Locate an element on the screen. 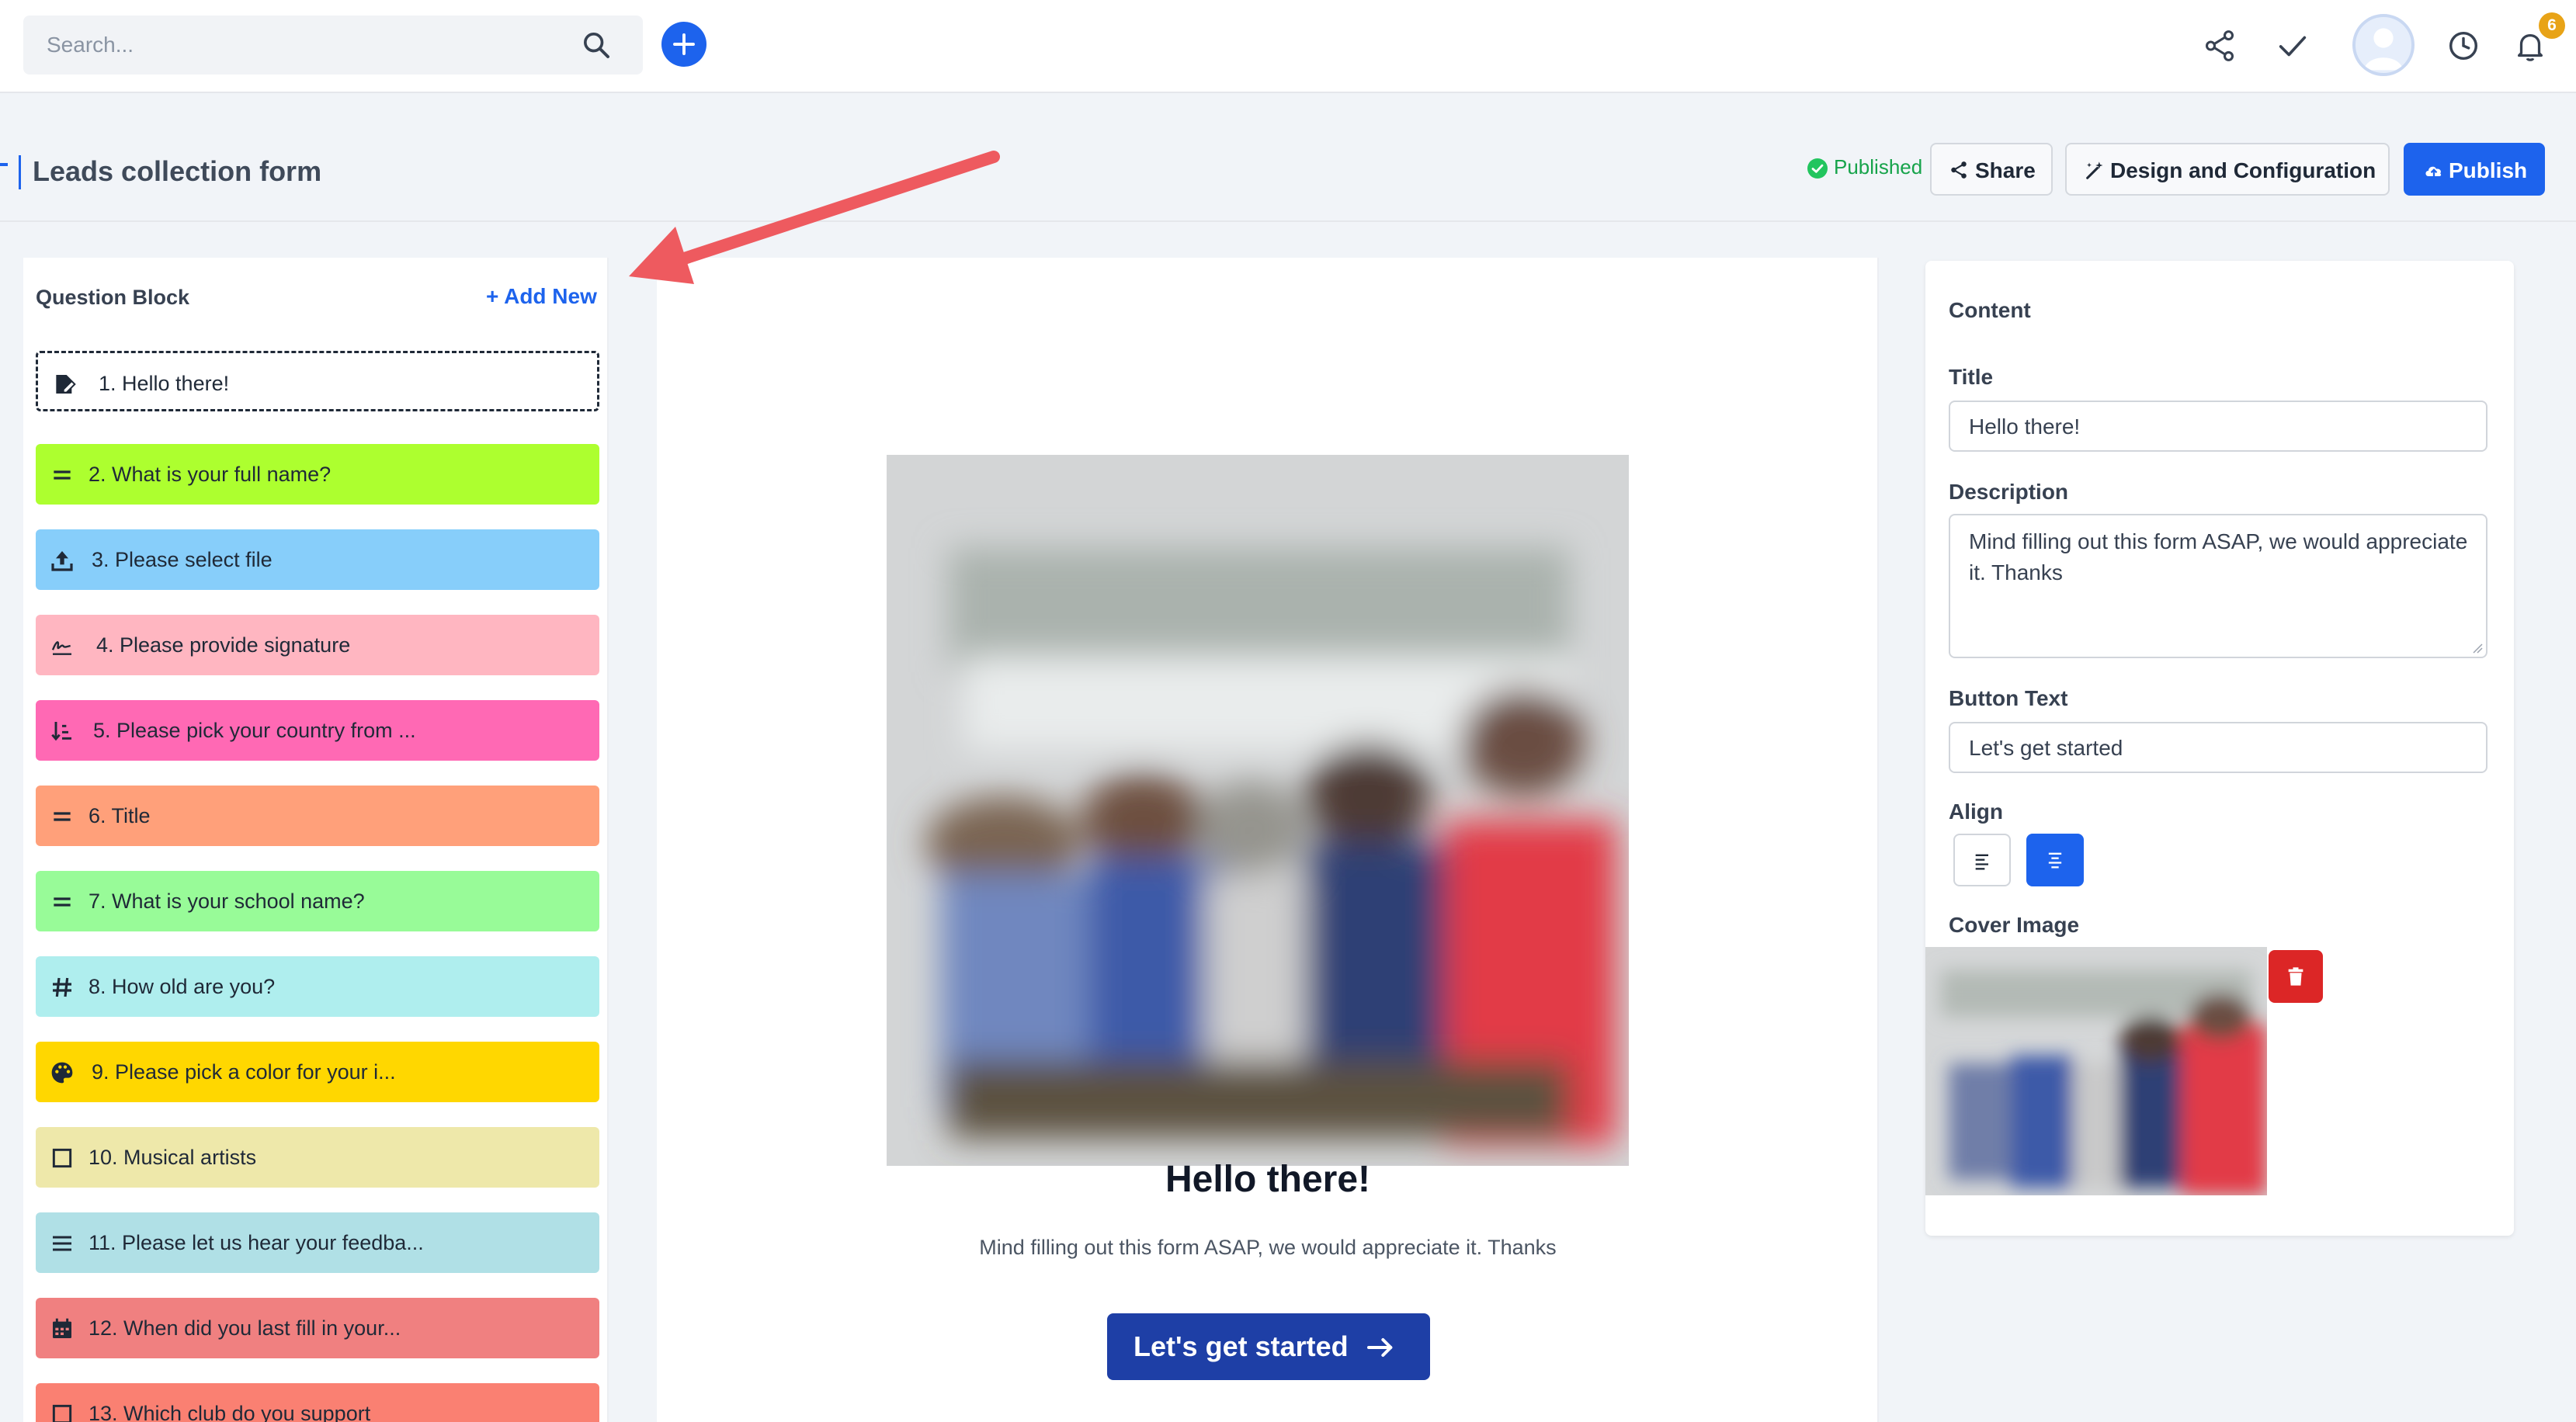 This screenshot has width=2576, height=1422. align-label: Align is located at coordinates (1976, 812).